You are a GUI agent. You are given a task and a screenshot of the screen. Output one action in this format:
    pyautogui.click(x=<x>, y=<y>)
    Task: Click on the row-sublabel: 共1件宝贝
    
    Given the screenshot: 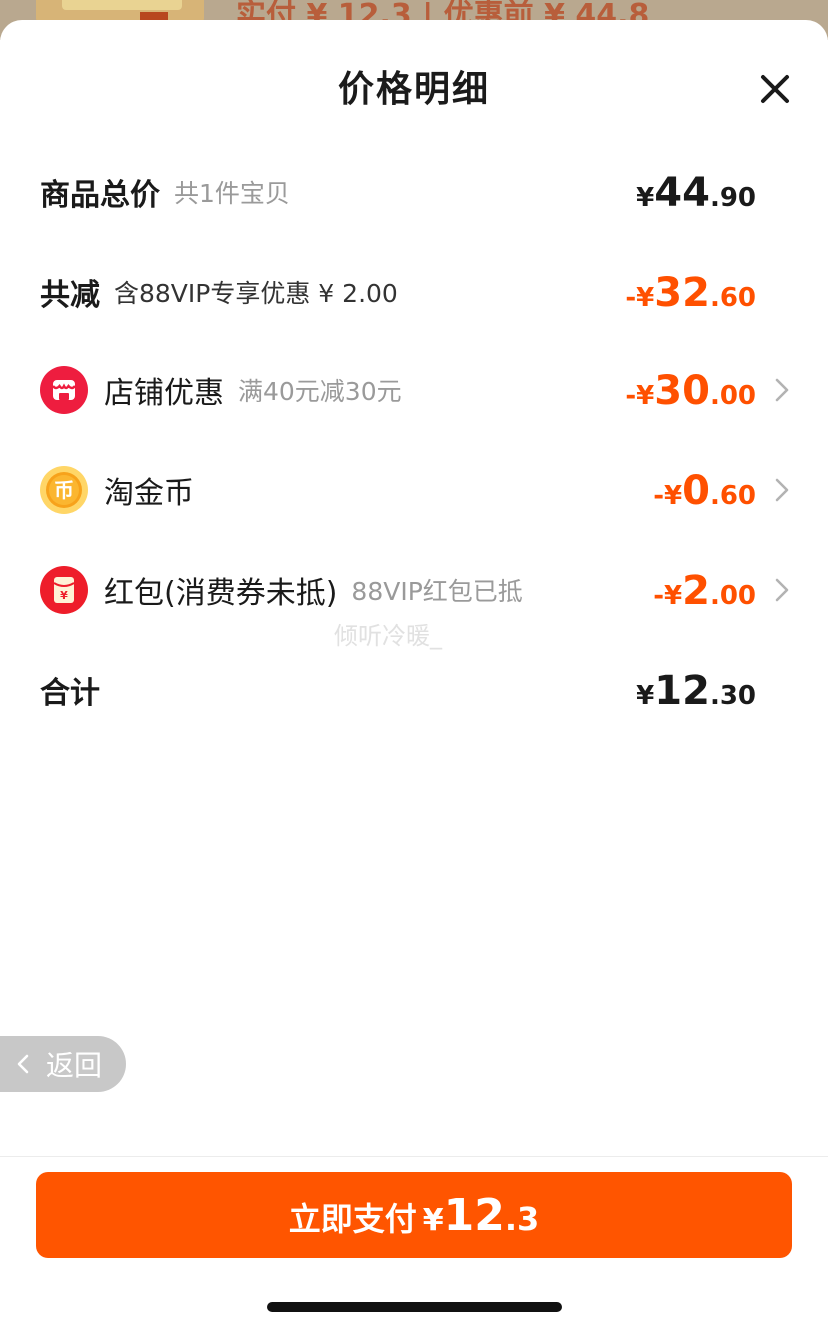 What is the action you would take?
    pyautogui.click(x=232, y=193)
    